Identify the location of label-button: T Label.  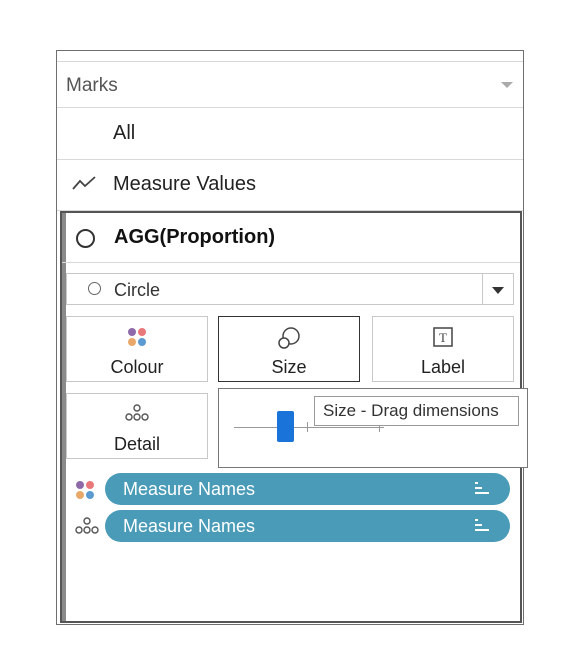
(443, 349).